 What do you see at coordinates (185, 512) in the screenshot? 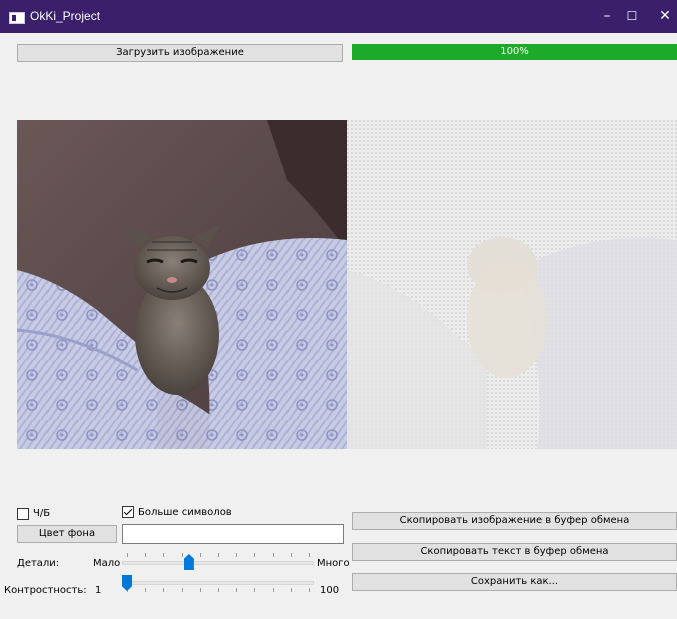
I see `more-symbols-label: Больше символов` at bounding box center [185, 512].